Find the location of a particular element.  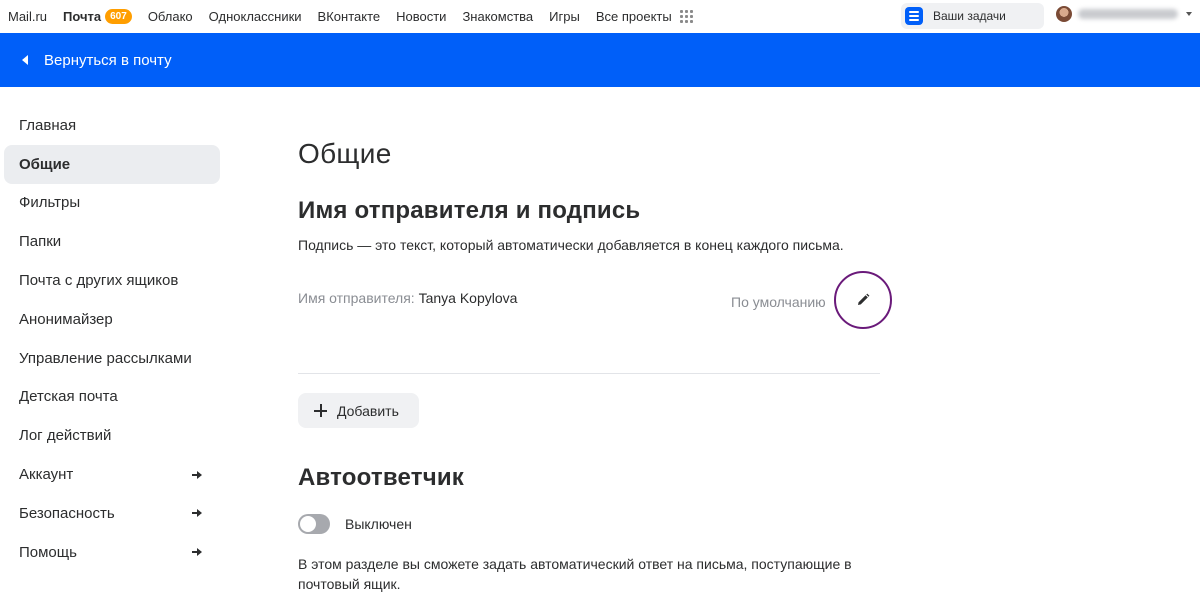

sidebar-item-general: Общие is located at coordinates (112, 164).